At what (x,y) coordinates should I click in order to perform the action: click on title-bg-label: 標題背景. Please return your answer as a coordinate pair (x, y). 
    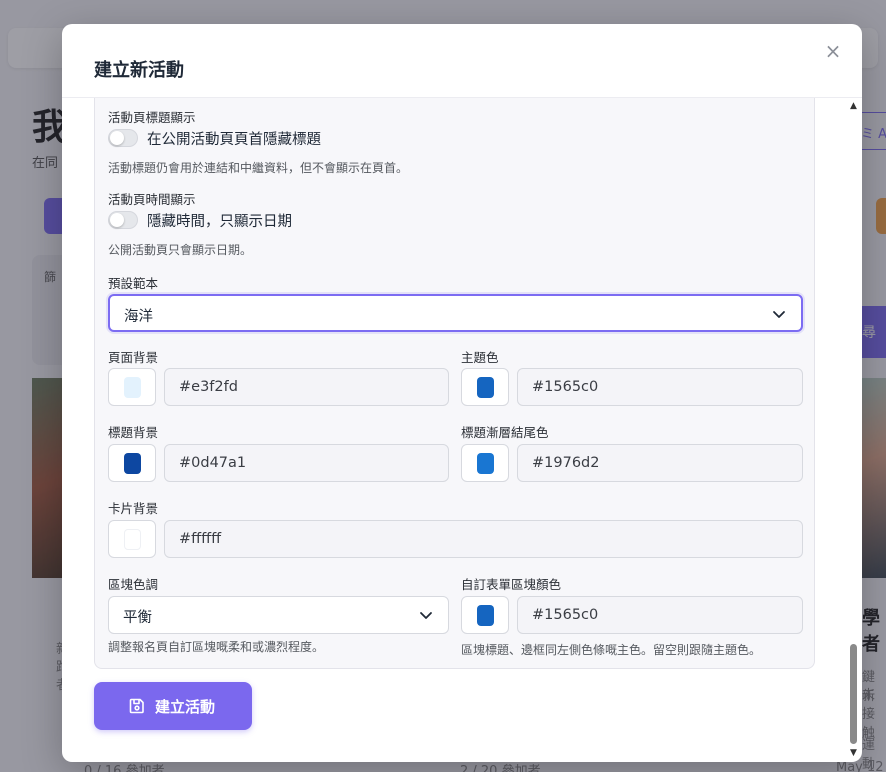
    Looking at the image, I should click on (133, 432).